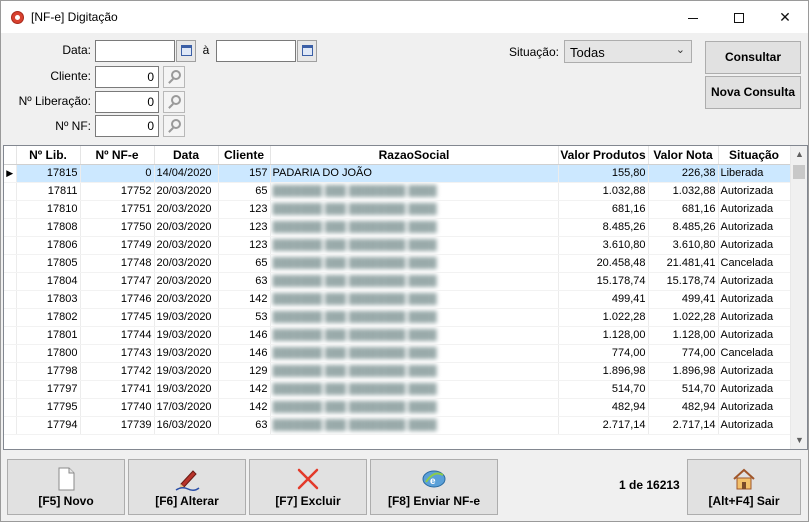  I want to click on cell-nfe: 0, so click(117, 173).